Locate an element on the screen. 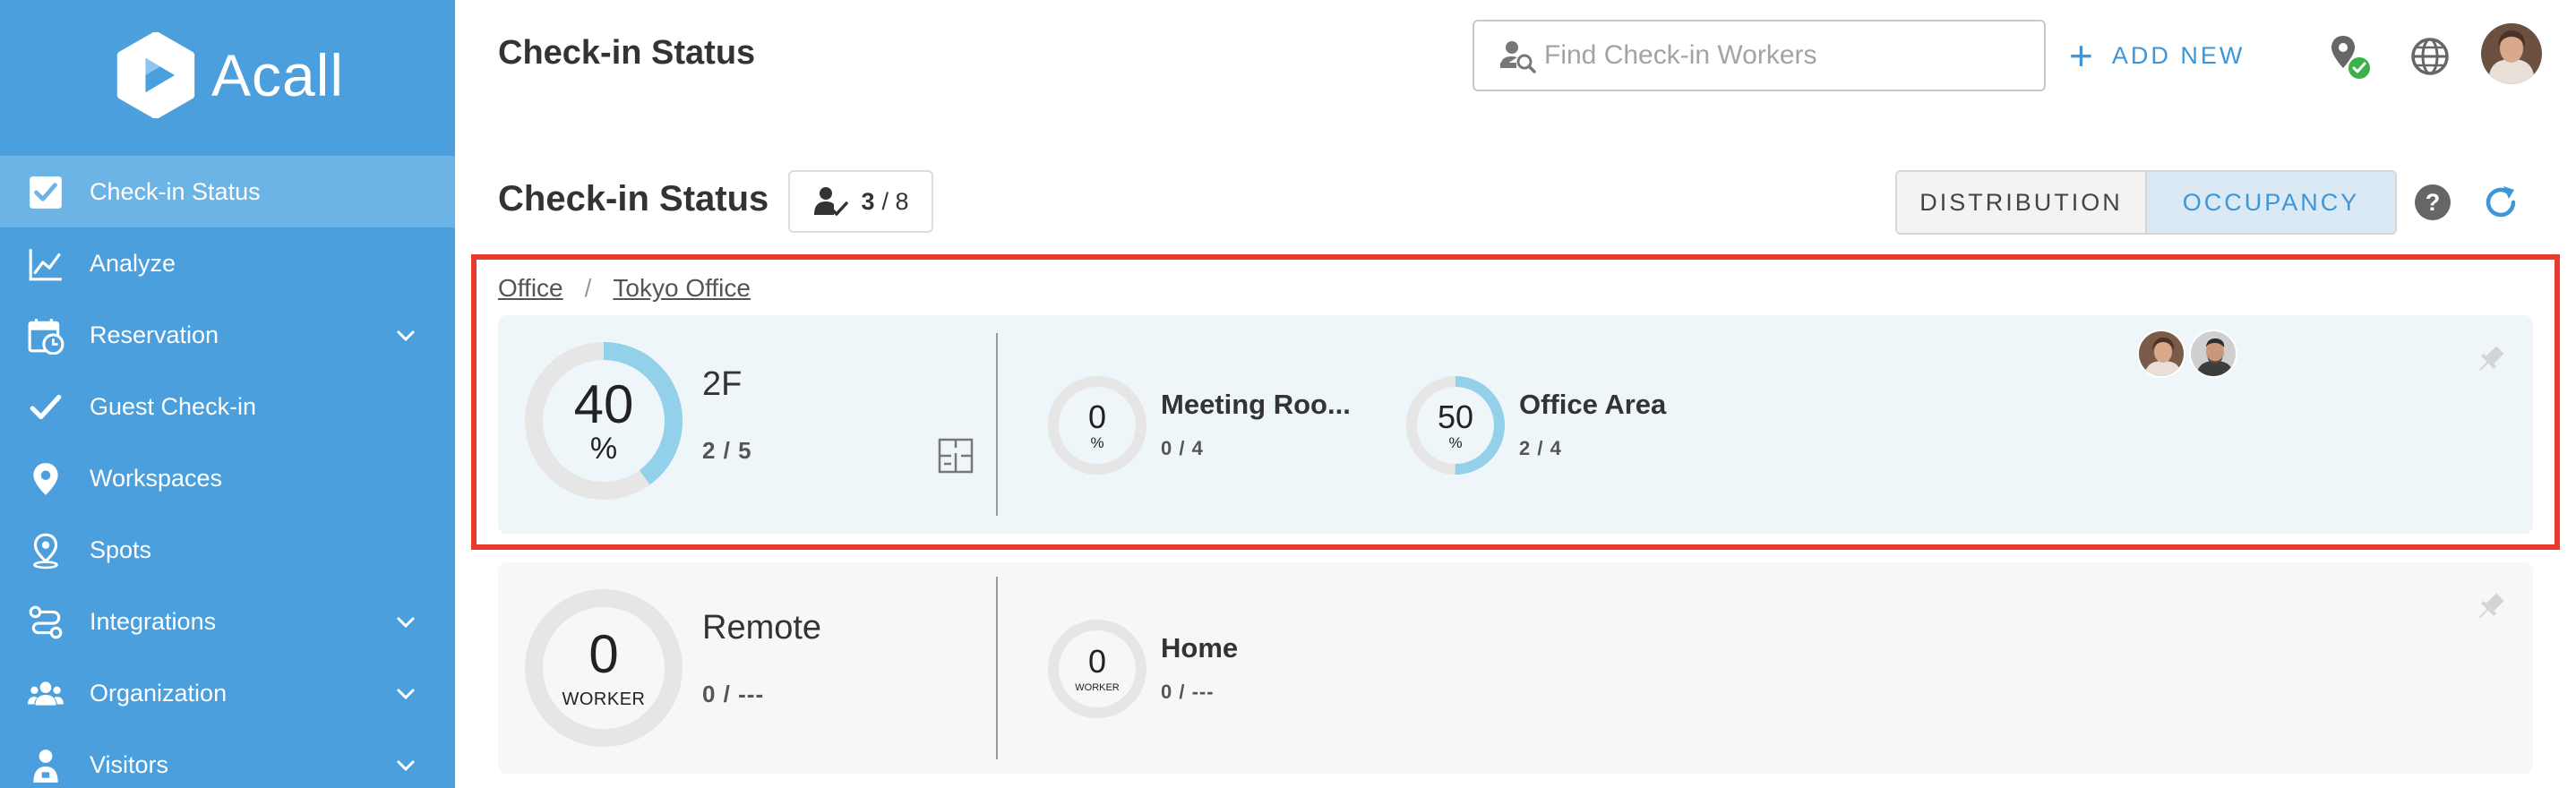 The image size is (2576, 788). sidebar-item-label: Organization is located at coordinates (159, 693).